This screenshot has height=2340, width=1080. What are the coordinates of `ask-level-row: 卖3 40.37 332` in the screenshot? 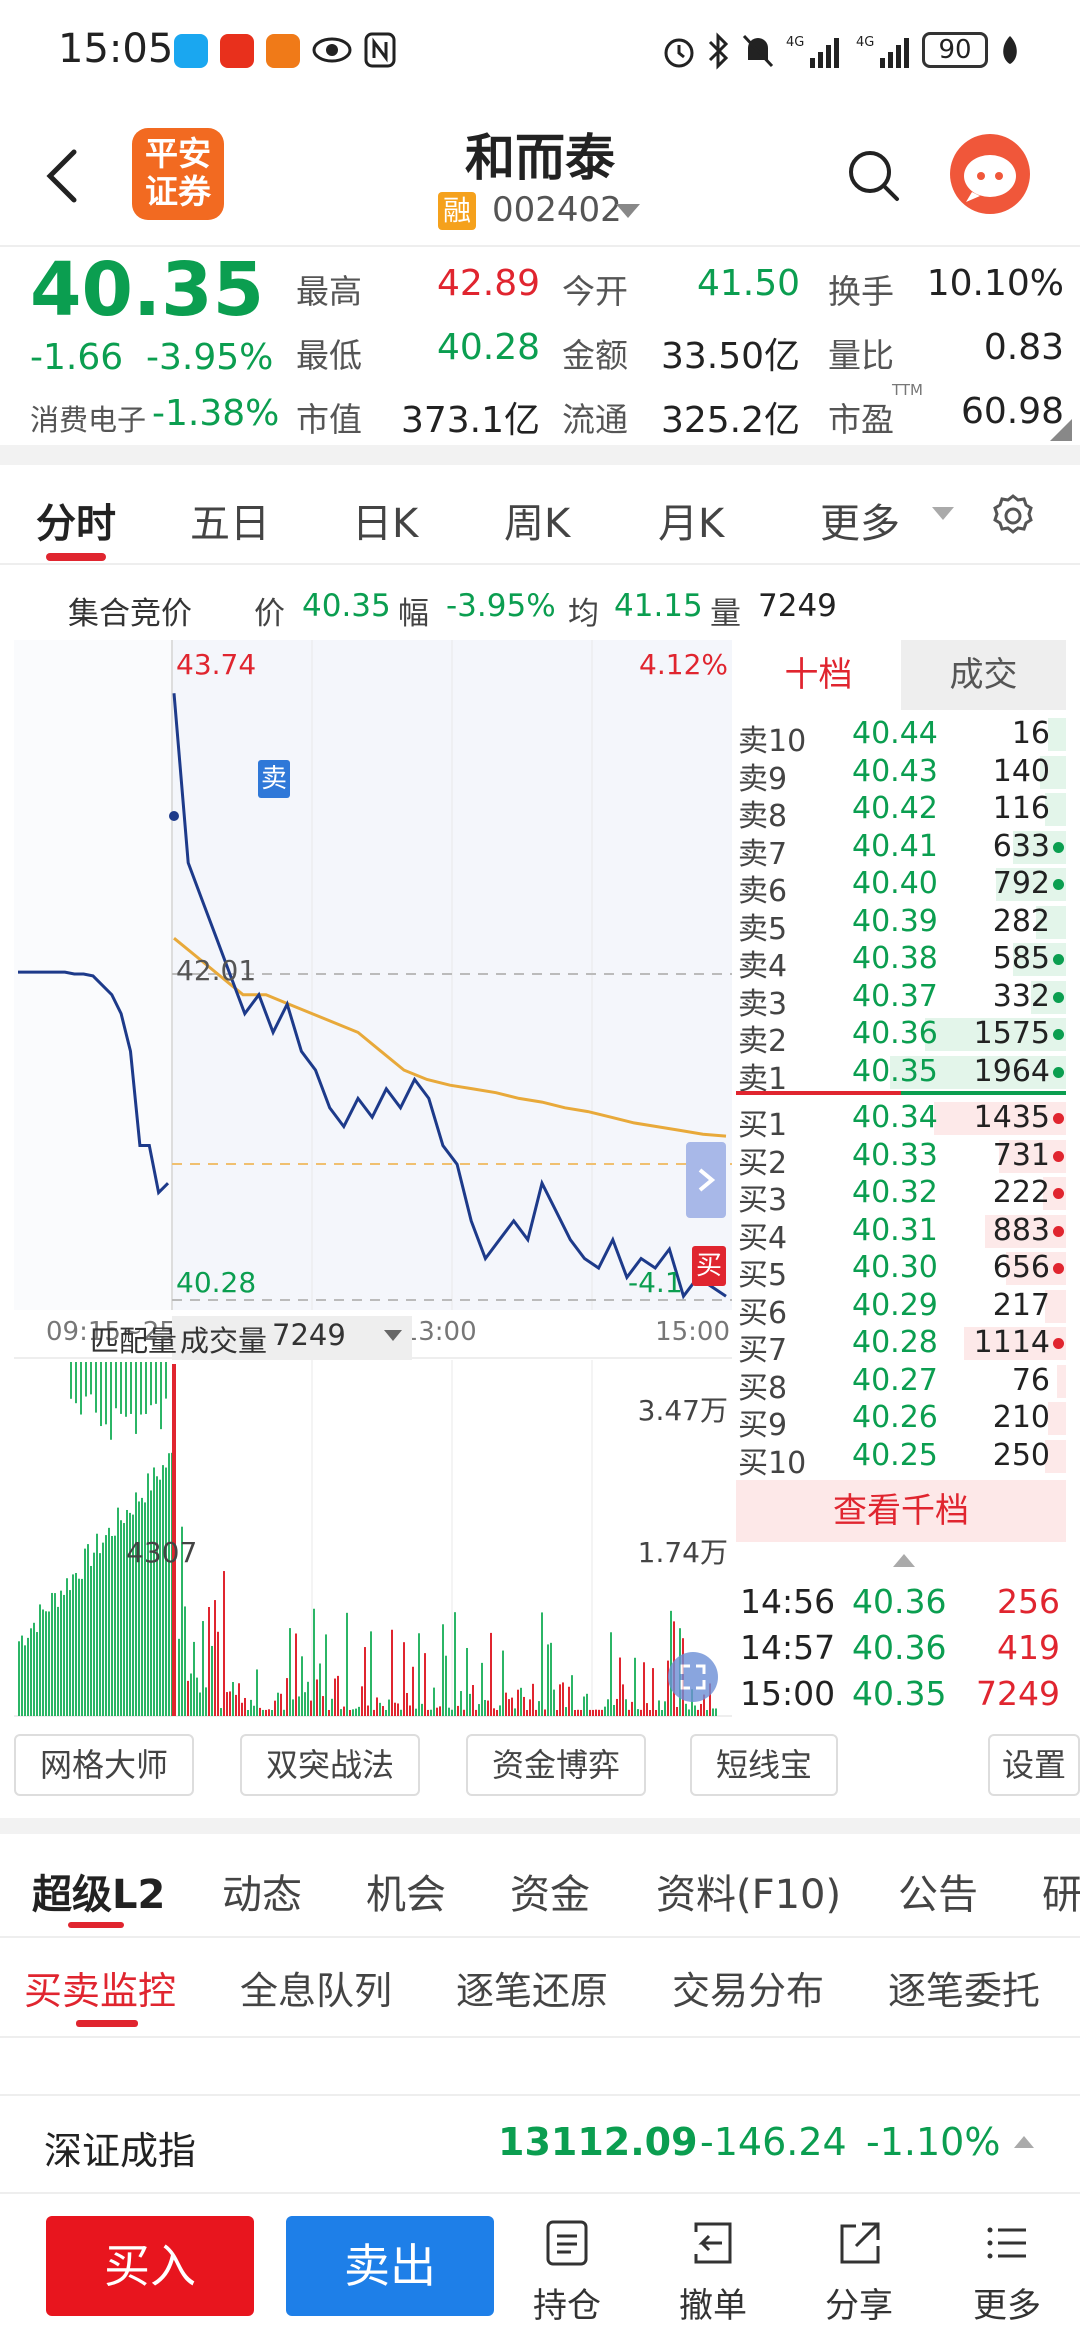 It's located at (901, 1000).